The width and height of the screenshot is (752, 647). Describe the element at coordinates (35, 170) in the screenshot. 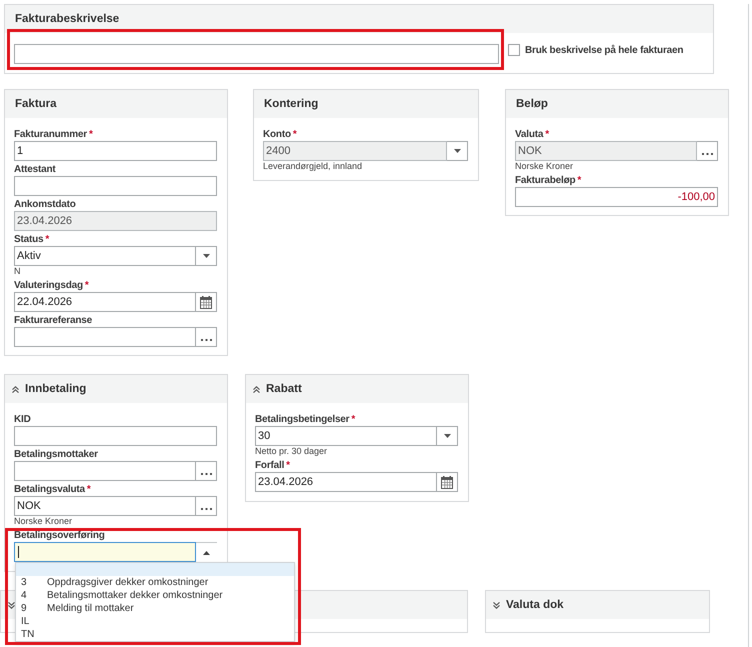

I see `field-label: Attestant` at that location.